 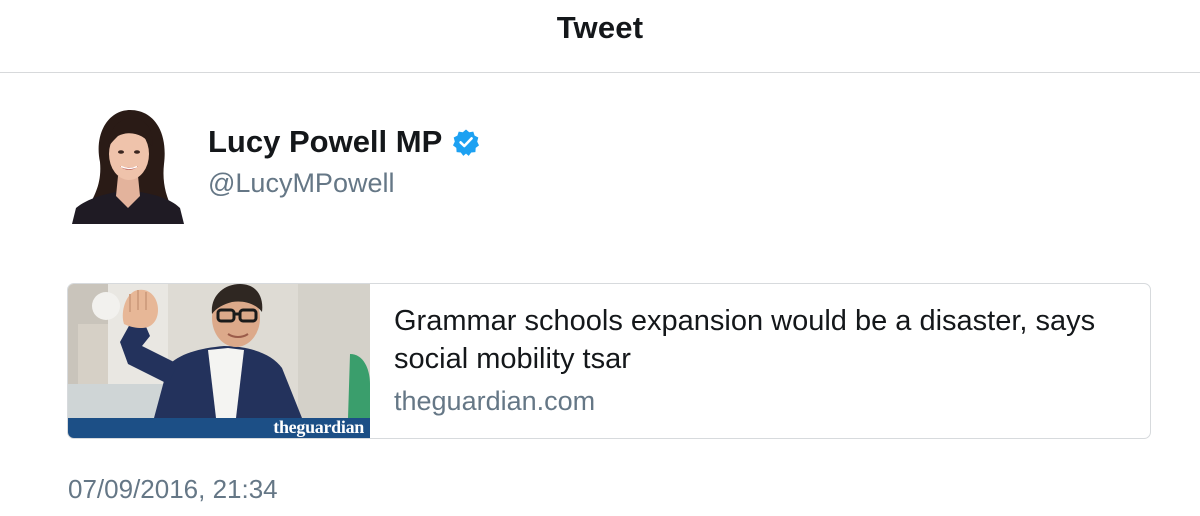 What do you see at coordinates (173, 489) in the screenshot?
I see `tweet-timestamp: 07/09/2016, 21:34` at bounding box center [173, 489].